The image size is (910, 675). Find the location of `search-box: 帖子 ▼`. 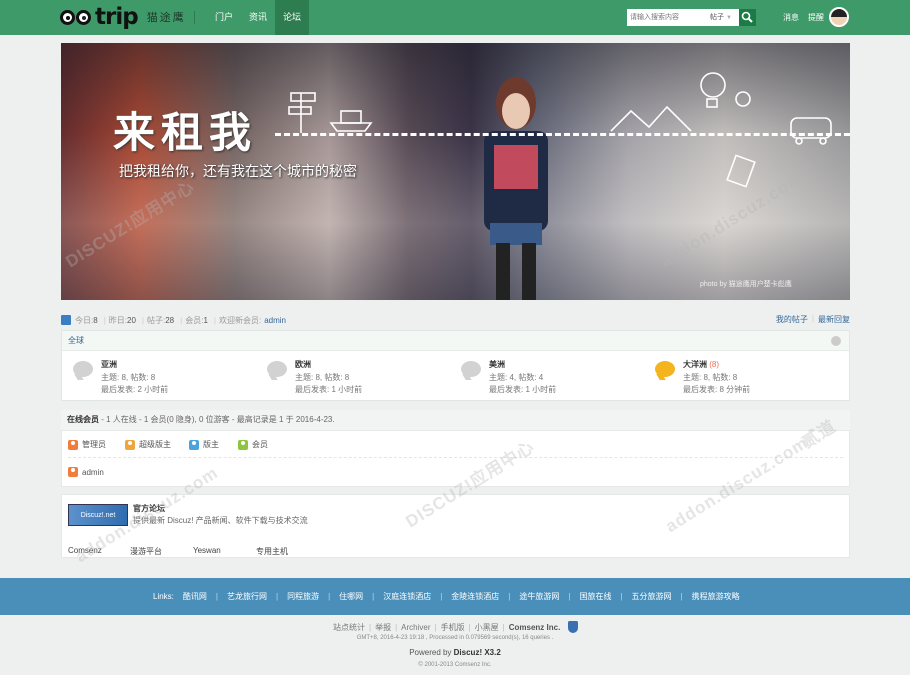

search-box: 帖子 ▼ is located at coordinates (683, 17).